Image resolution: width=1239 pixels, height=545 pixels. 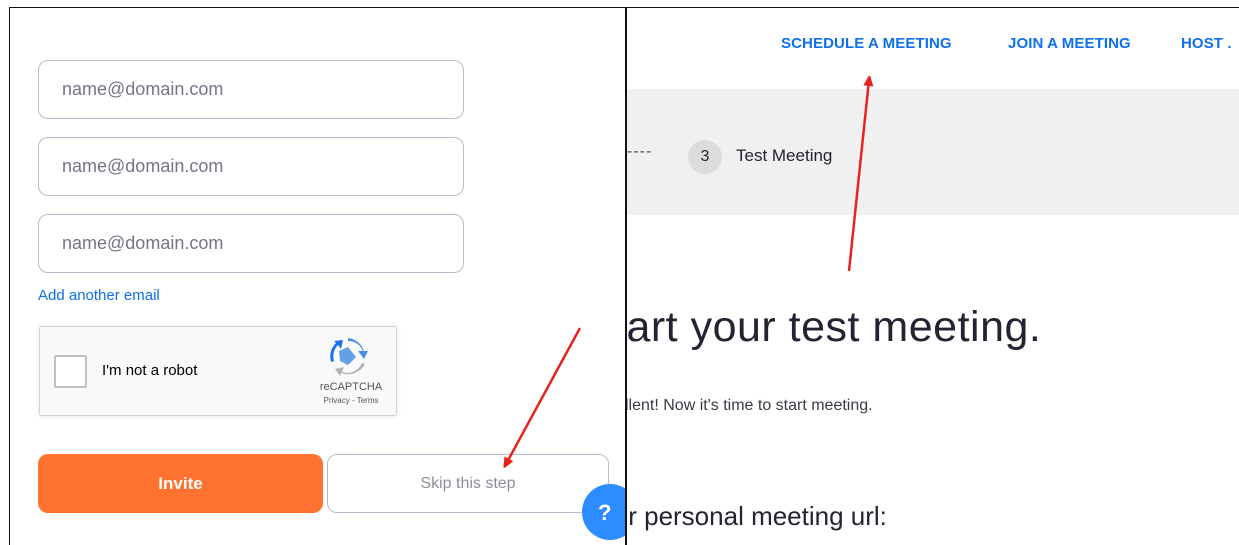 I want to click on nav-join-meeting: JOIN A MEETING, so click(x=1069, y=43).